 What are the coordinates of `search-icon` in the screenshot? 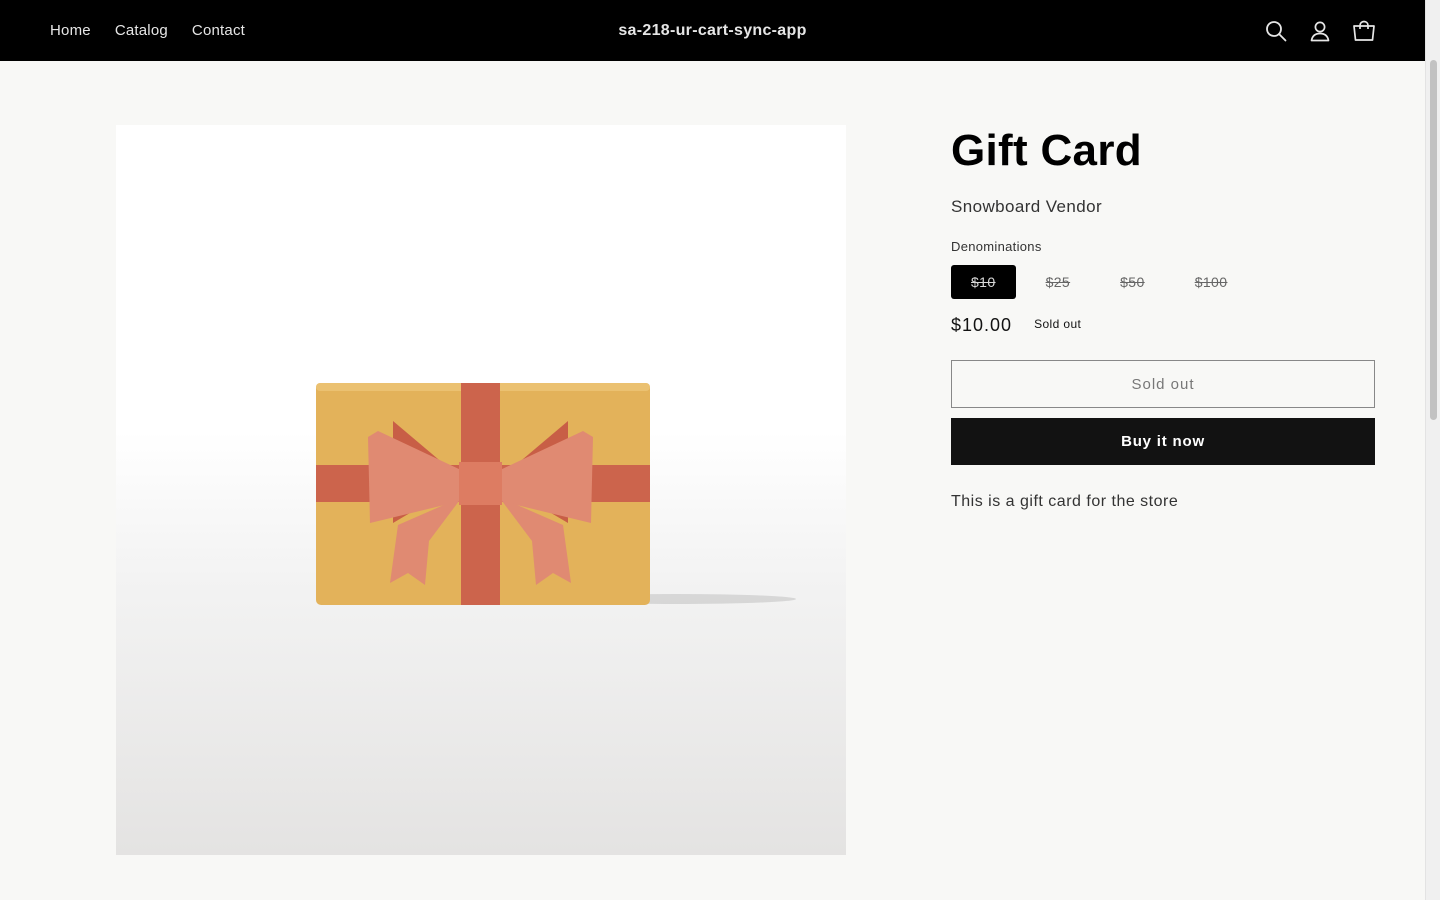 It's located at (1276, 31).